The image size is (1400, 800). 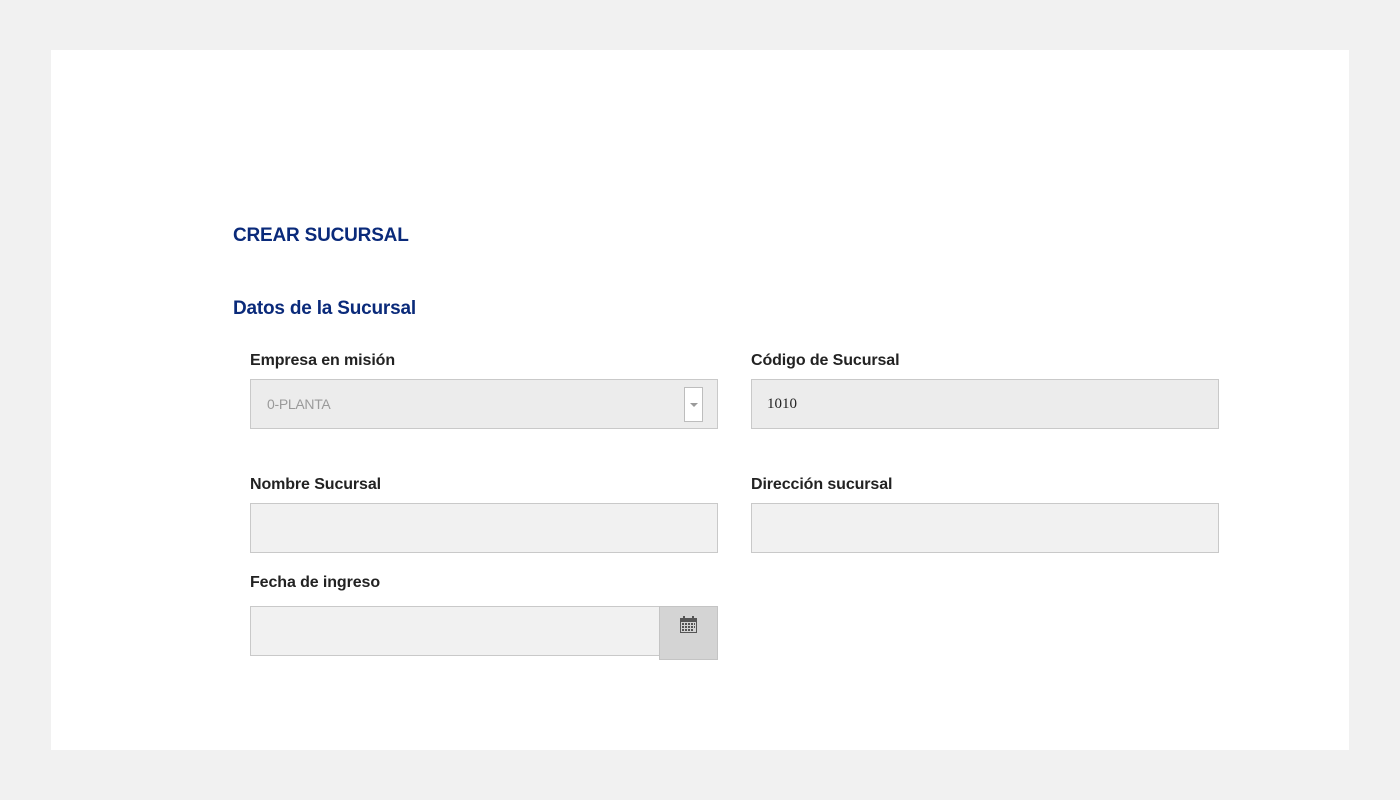 I want to click on calendar-icon, so click(x=688, y=624).